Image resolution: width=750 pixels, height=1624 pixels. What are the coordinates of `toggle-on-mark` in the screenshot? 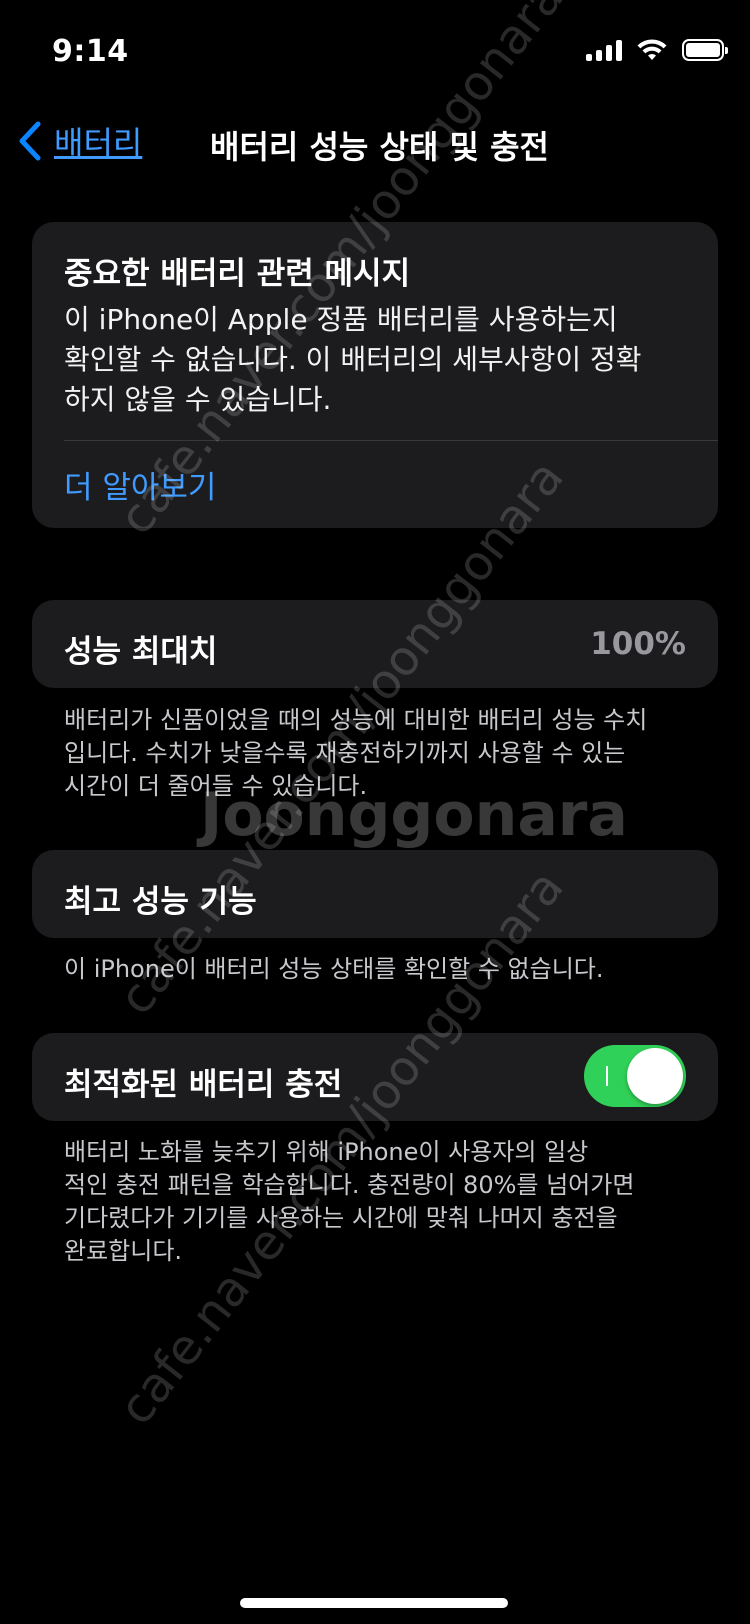 It's located at (607, 1076).